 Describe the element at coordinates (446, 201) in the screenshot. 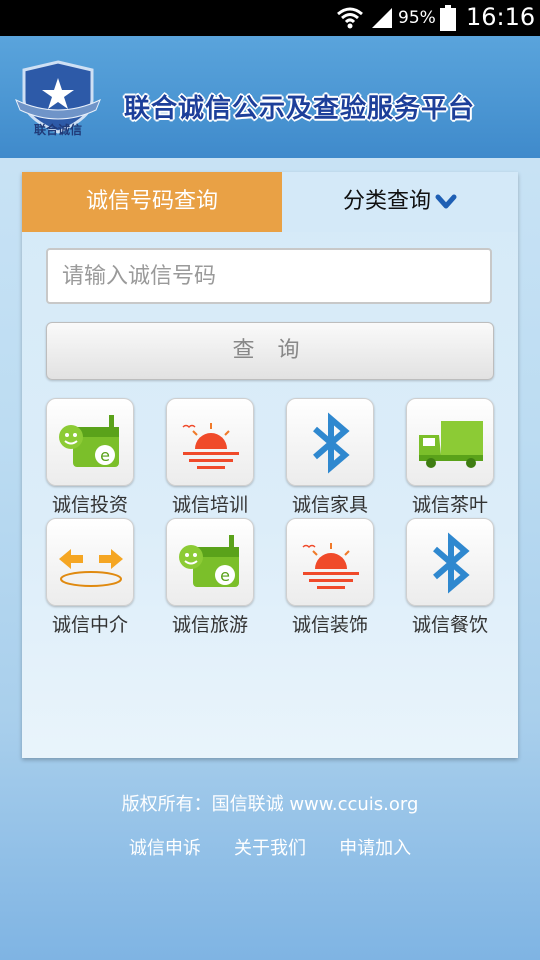

I see `chevron-down-icon` at that location.